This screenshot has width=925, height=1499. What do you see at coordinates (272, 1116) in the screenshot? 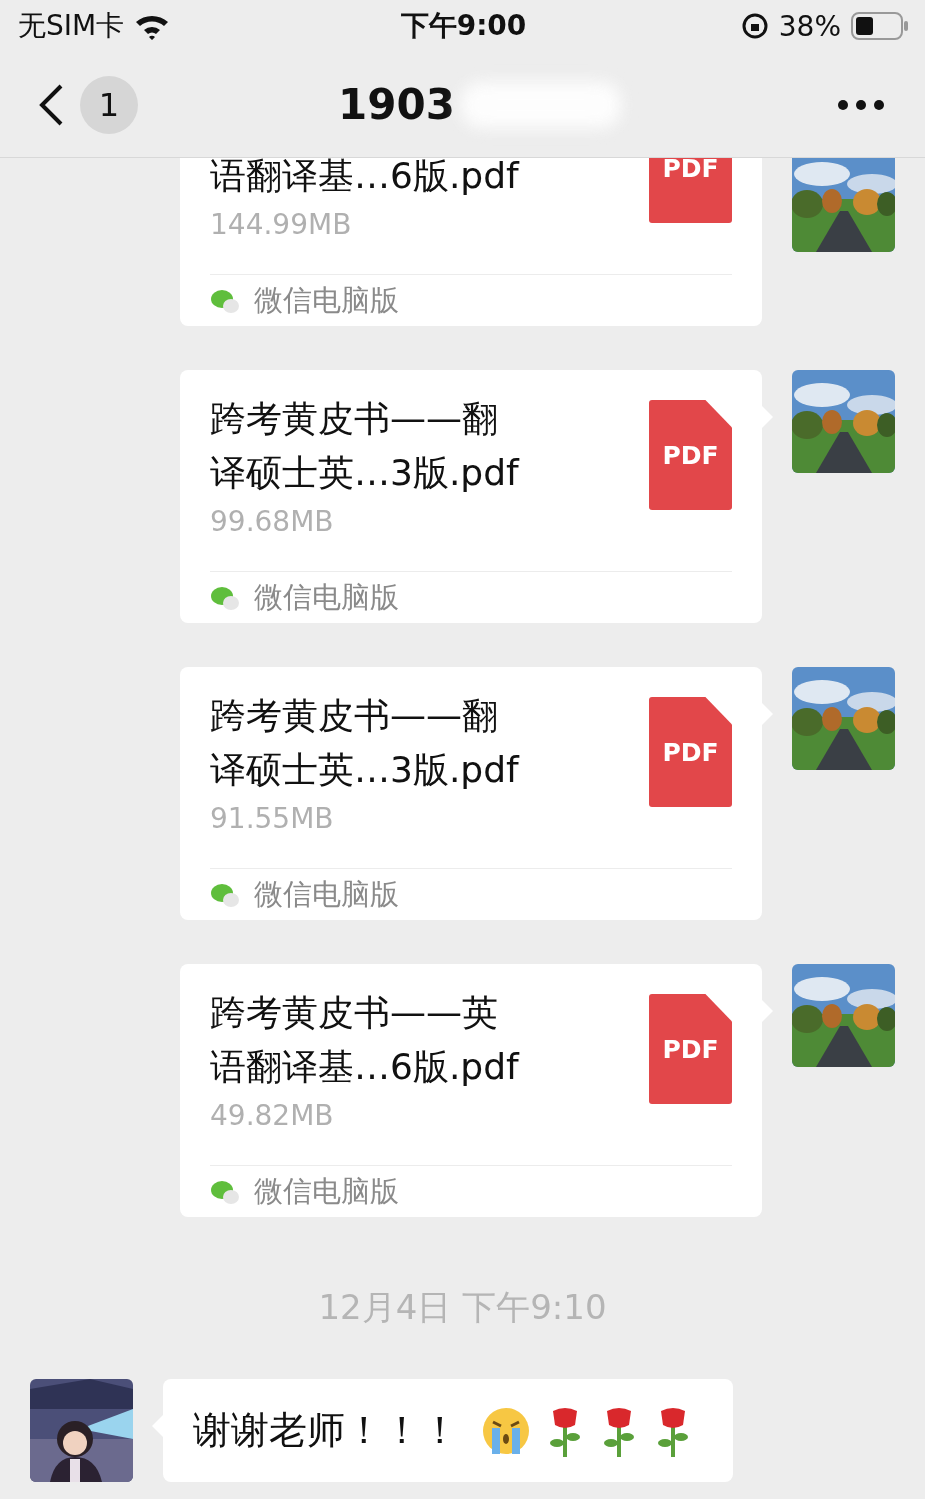
I see `file-size: 49.82MB` at bounding box center [272, 1116].